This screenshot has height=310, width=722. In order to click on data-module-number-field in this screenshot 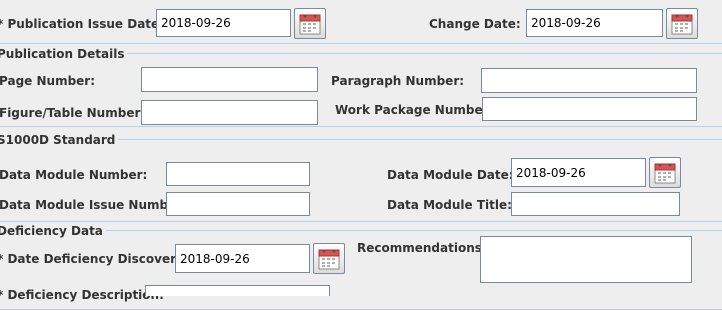, I will do `click(238, 174)`.